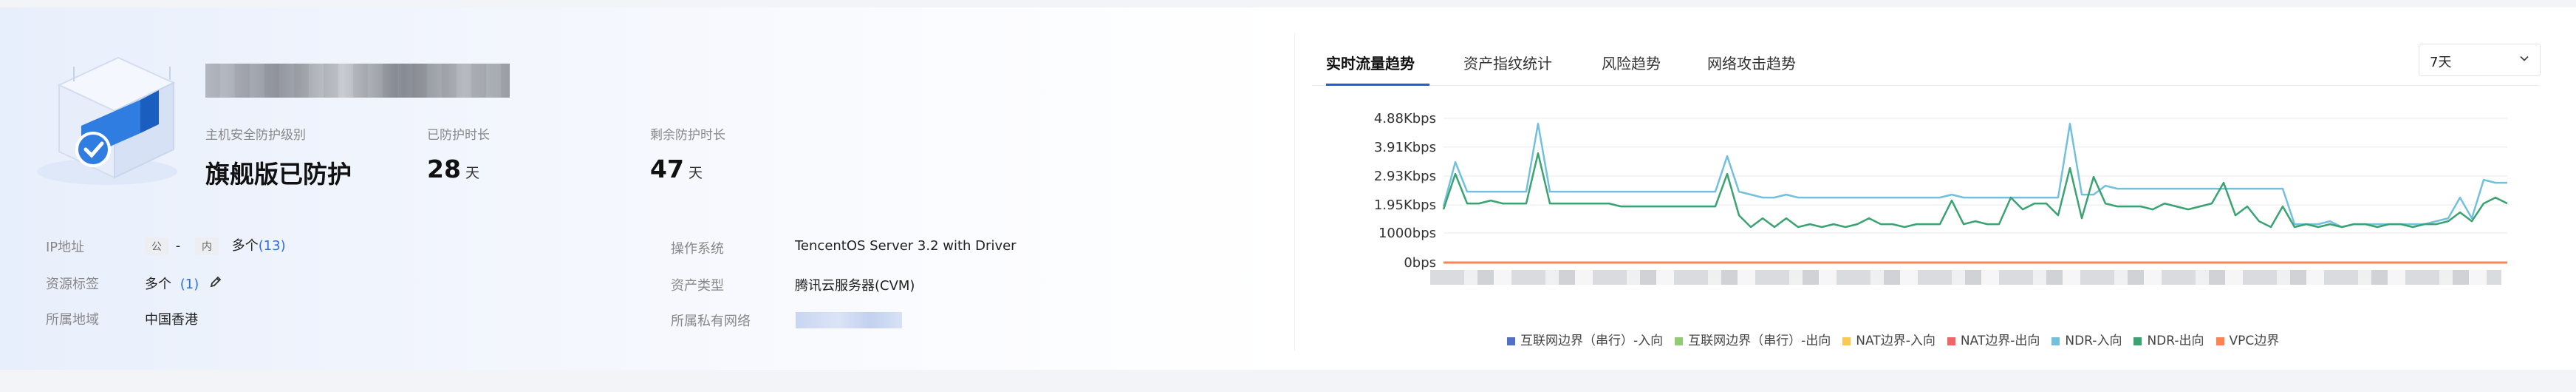  I want to click on legend-label: VPC边界, so click(2254, 341).